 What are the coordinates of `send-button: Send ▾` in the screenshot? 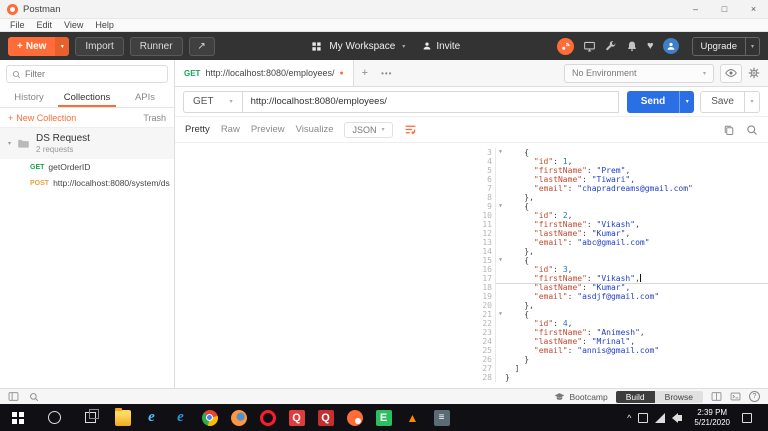 It's located at (660, 101).